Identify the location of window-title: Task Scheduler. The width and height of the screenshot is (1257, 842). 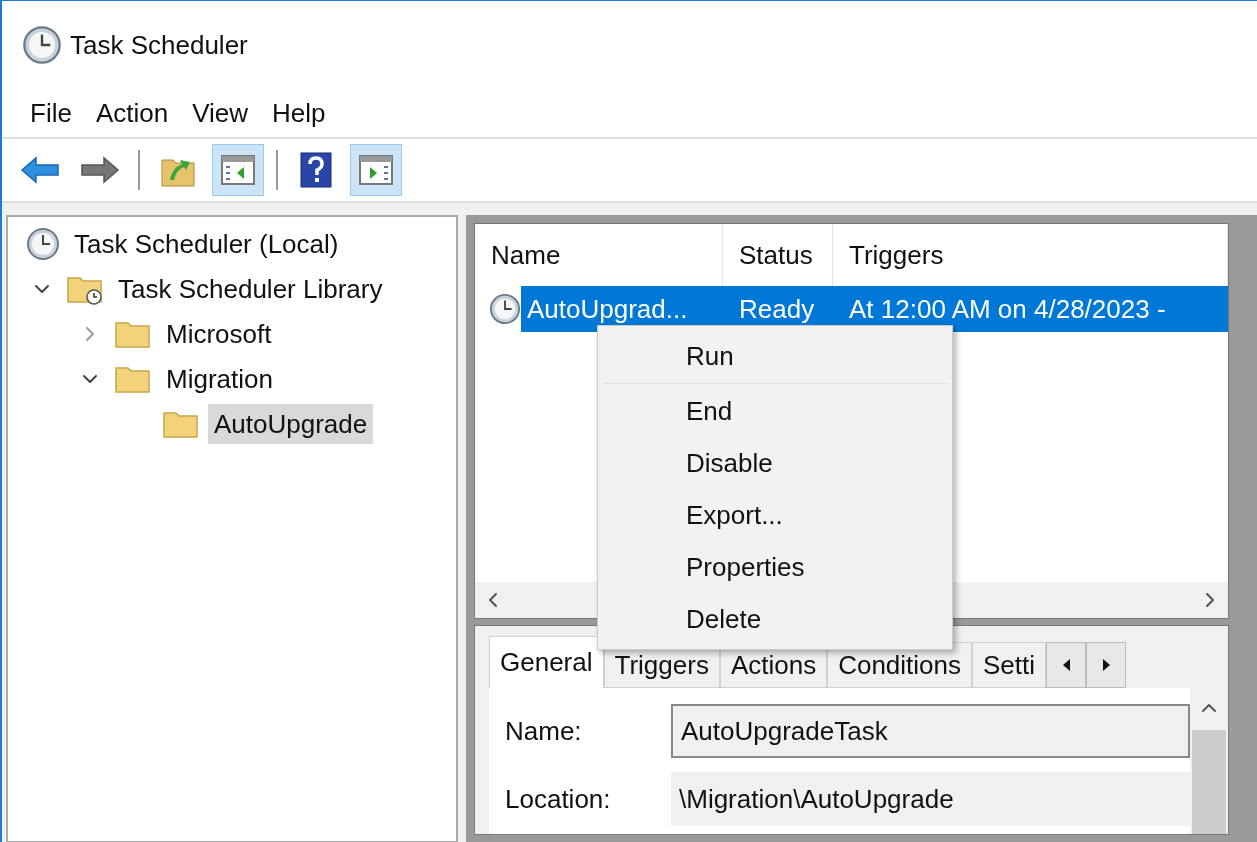
(159, 45).